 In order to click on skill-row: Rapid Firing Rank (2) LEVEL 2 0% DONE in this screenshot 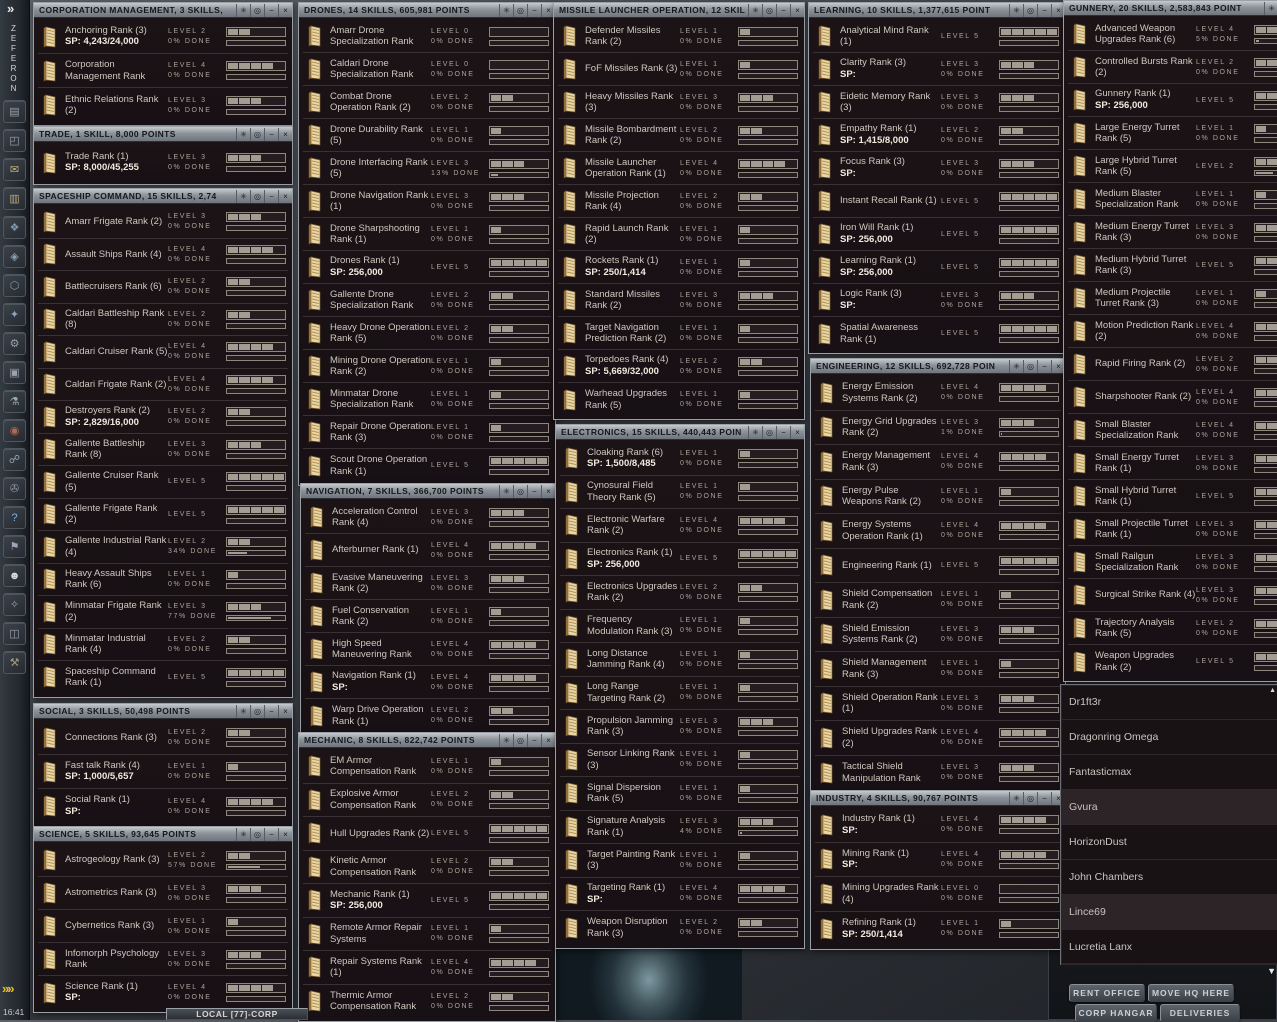, I will do `click(1172, 364)`.